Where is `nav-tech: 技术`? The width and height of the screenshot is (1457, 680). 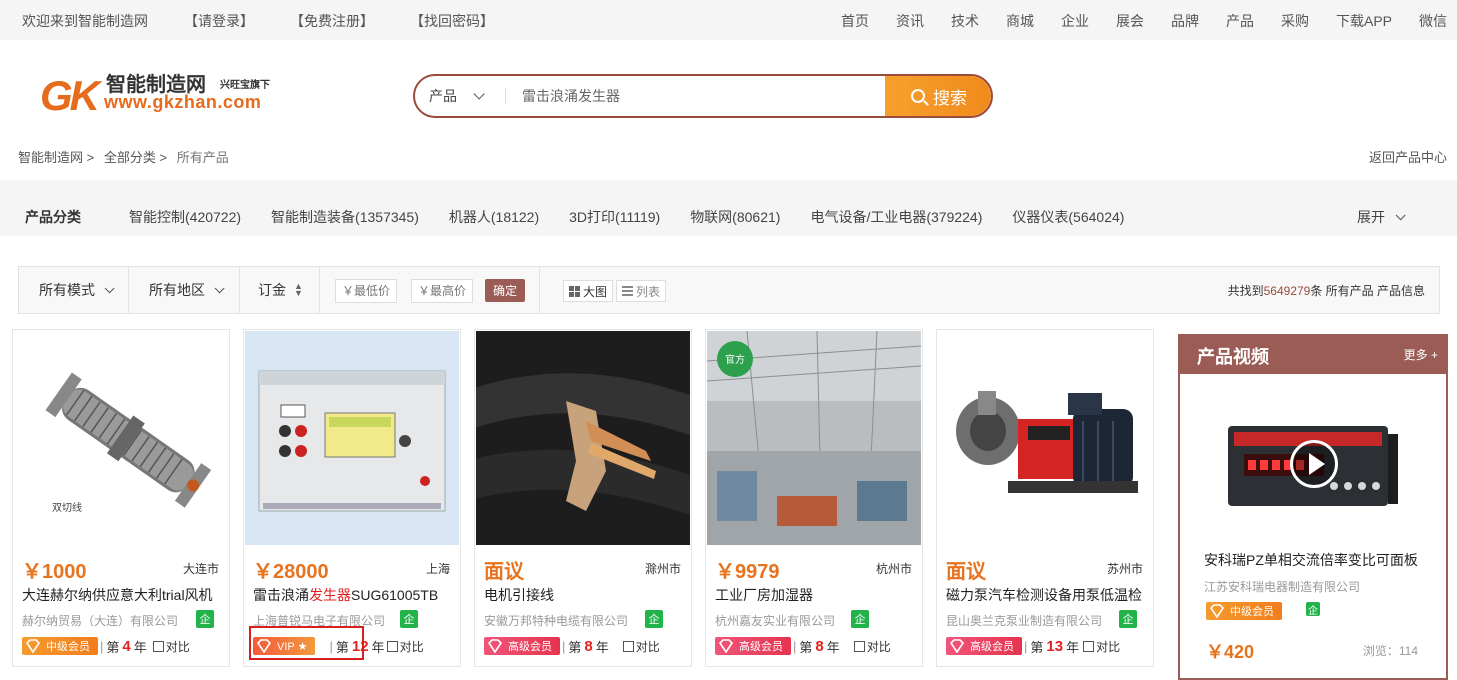 nav-tech: 技术 is located at coordinates (965, 21).